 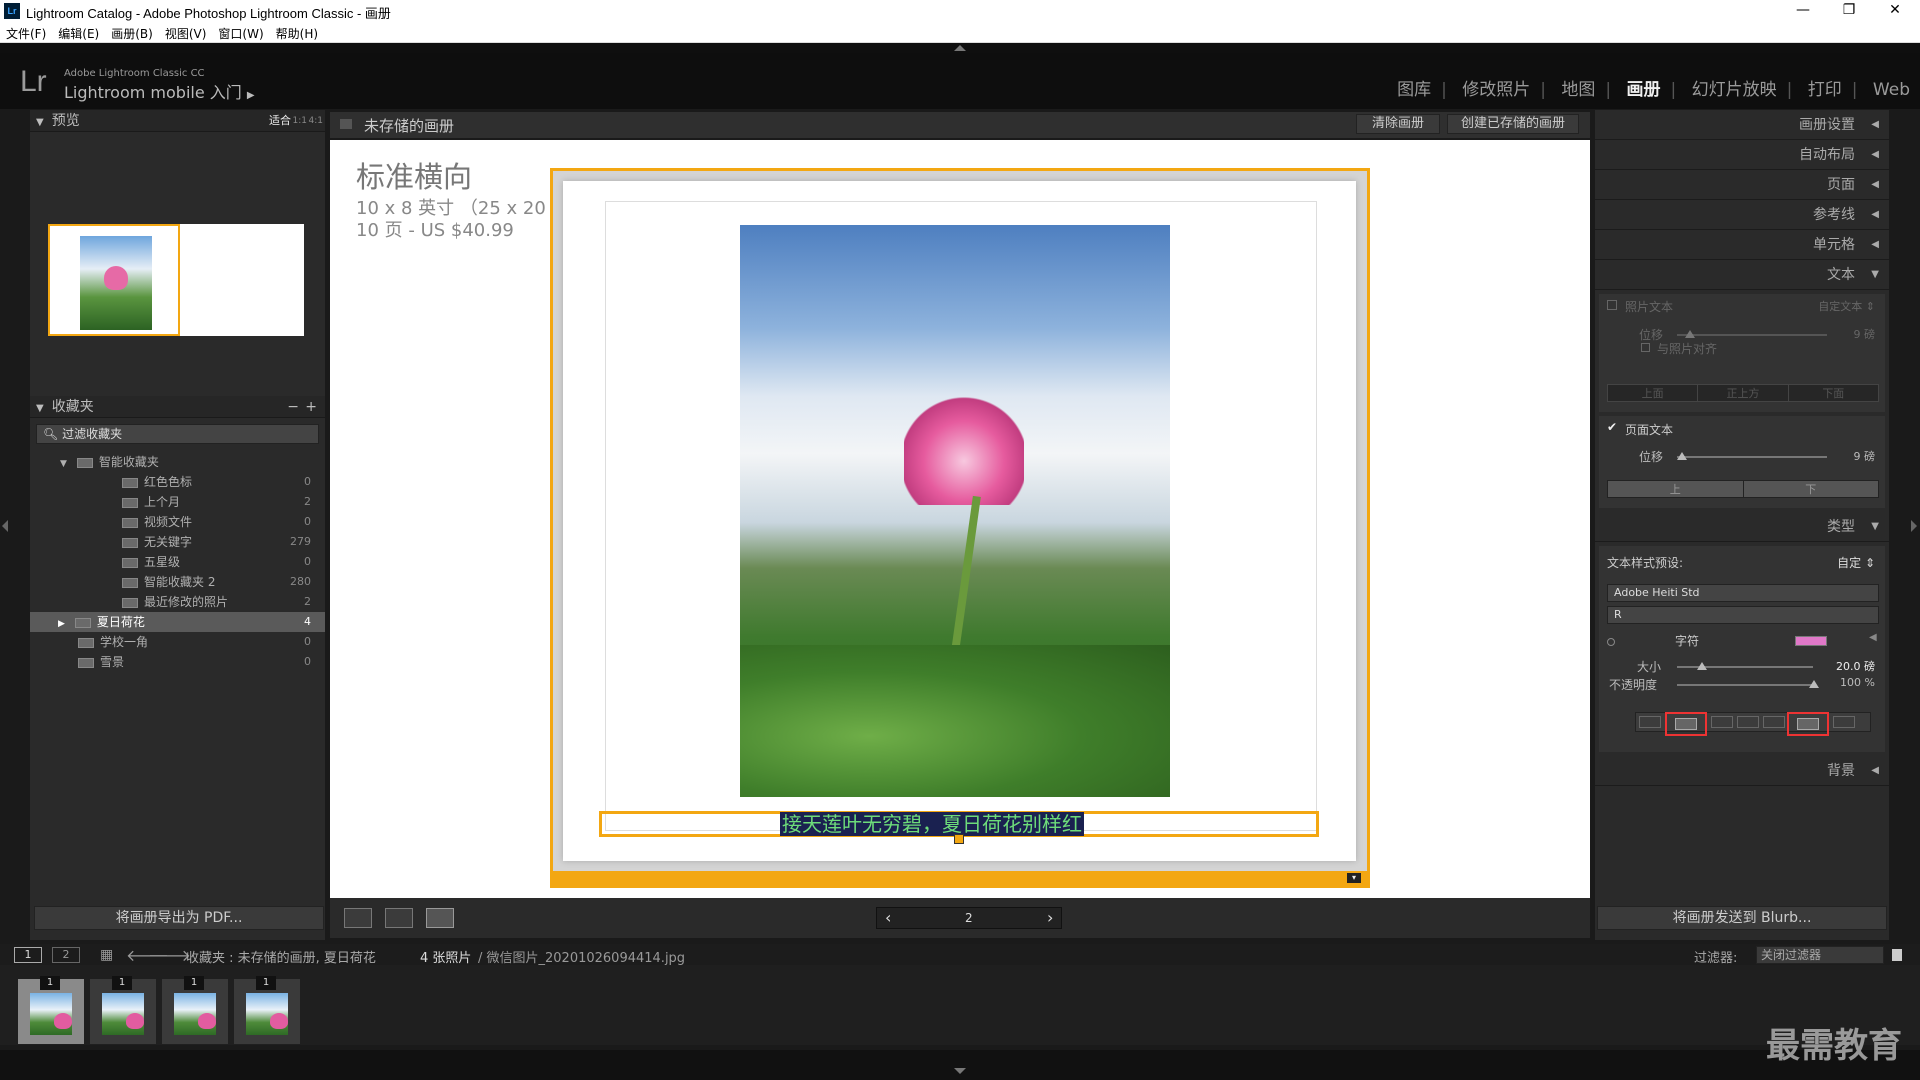 What do you see at coordinates (440, 918) in the screenshot?
I see `single-page-view-icon` at bounding box center [440, 918].